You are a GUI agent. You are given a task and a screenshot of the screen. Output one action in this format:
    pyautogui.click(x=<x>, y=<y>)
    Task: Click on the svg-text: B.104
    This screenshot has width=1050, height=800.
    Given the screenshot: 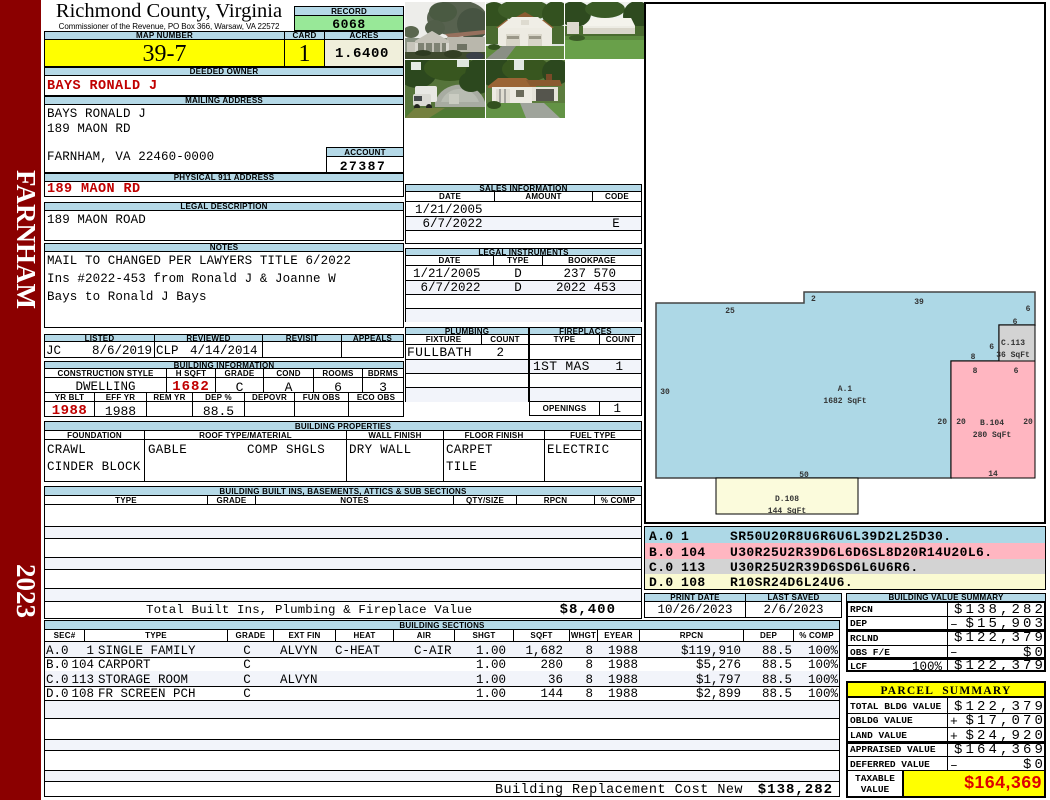 What is the action you would take?
    pyautogui.click(x=992, y=423)
    